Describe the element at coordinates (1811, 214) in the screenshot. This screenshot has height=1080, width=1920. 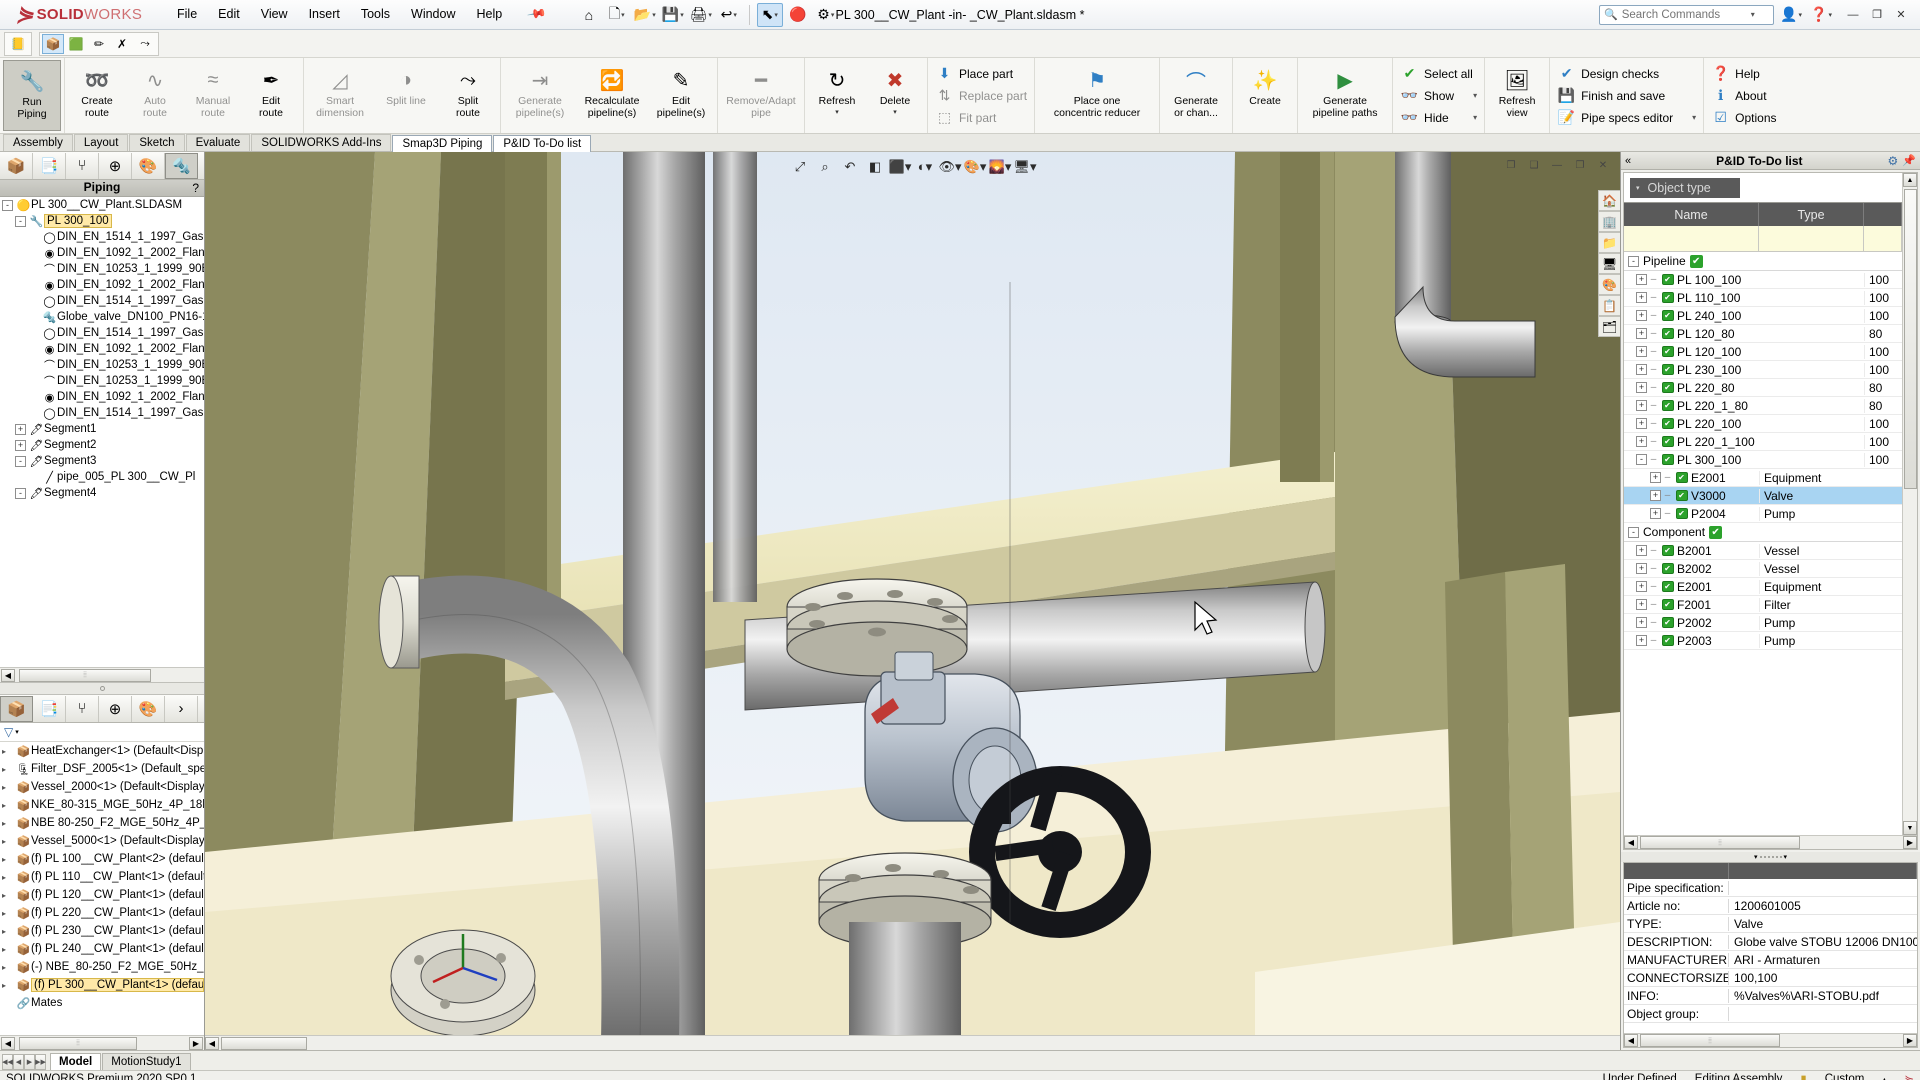
I see `column-header-type: Type` at that location.